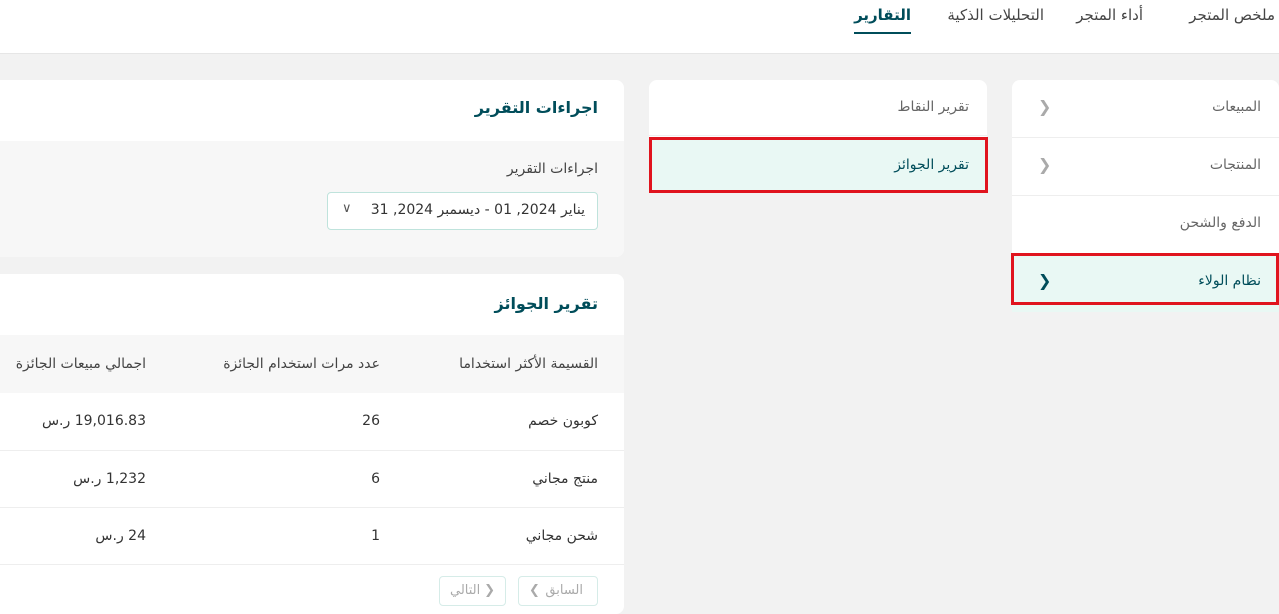 The image size is (1279, 614). Describe the element at coordinates (465, 590) in the screenshot. I see `next-label: التالي` at that location.